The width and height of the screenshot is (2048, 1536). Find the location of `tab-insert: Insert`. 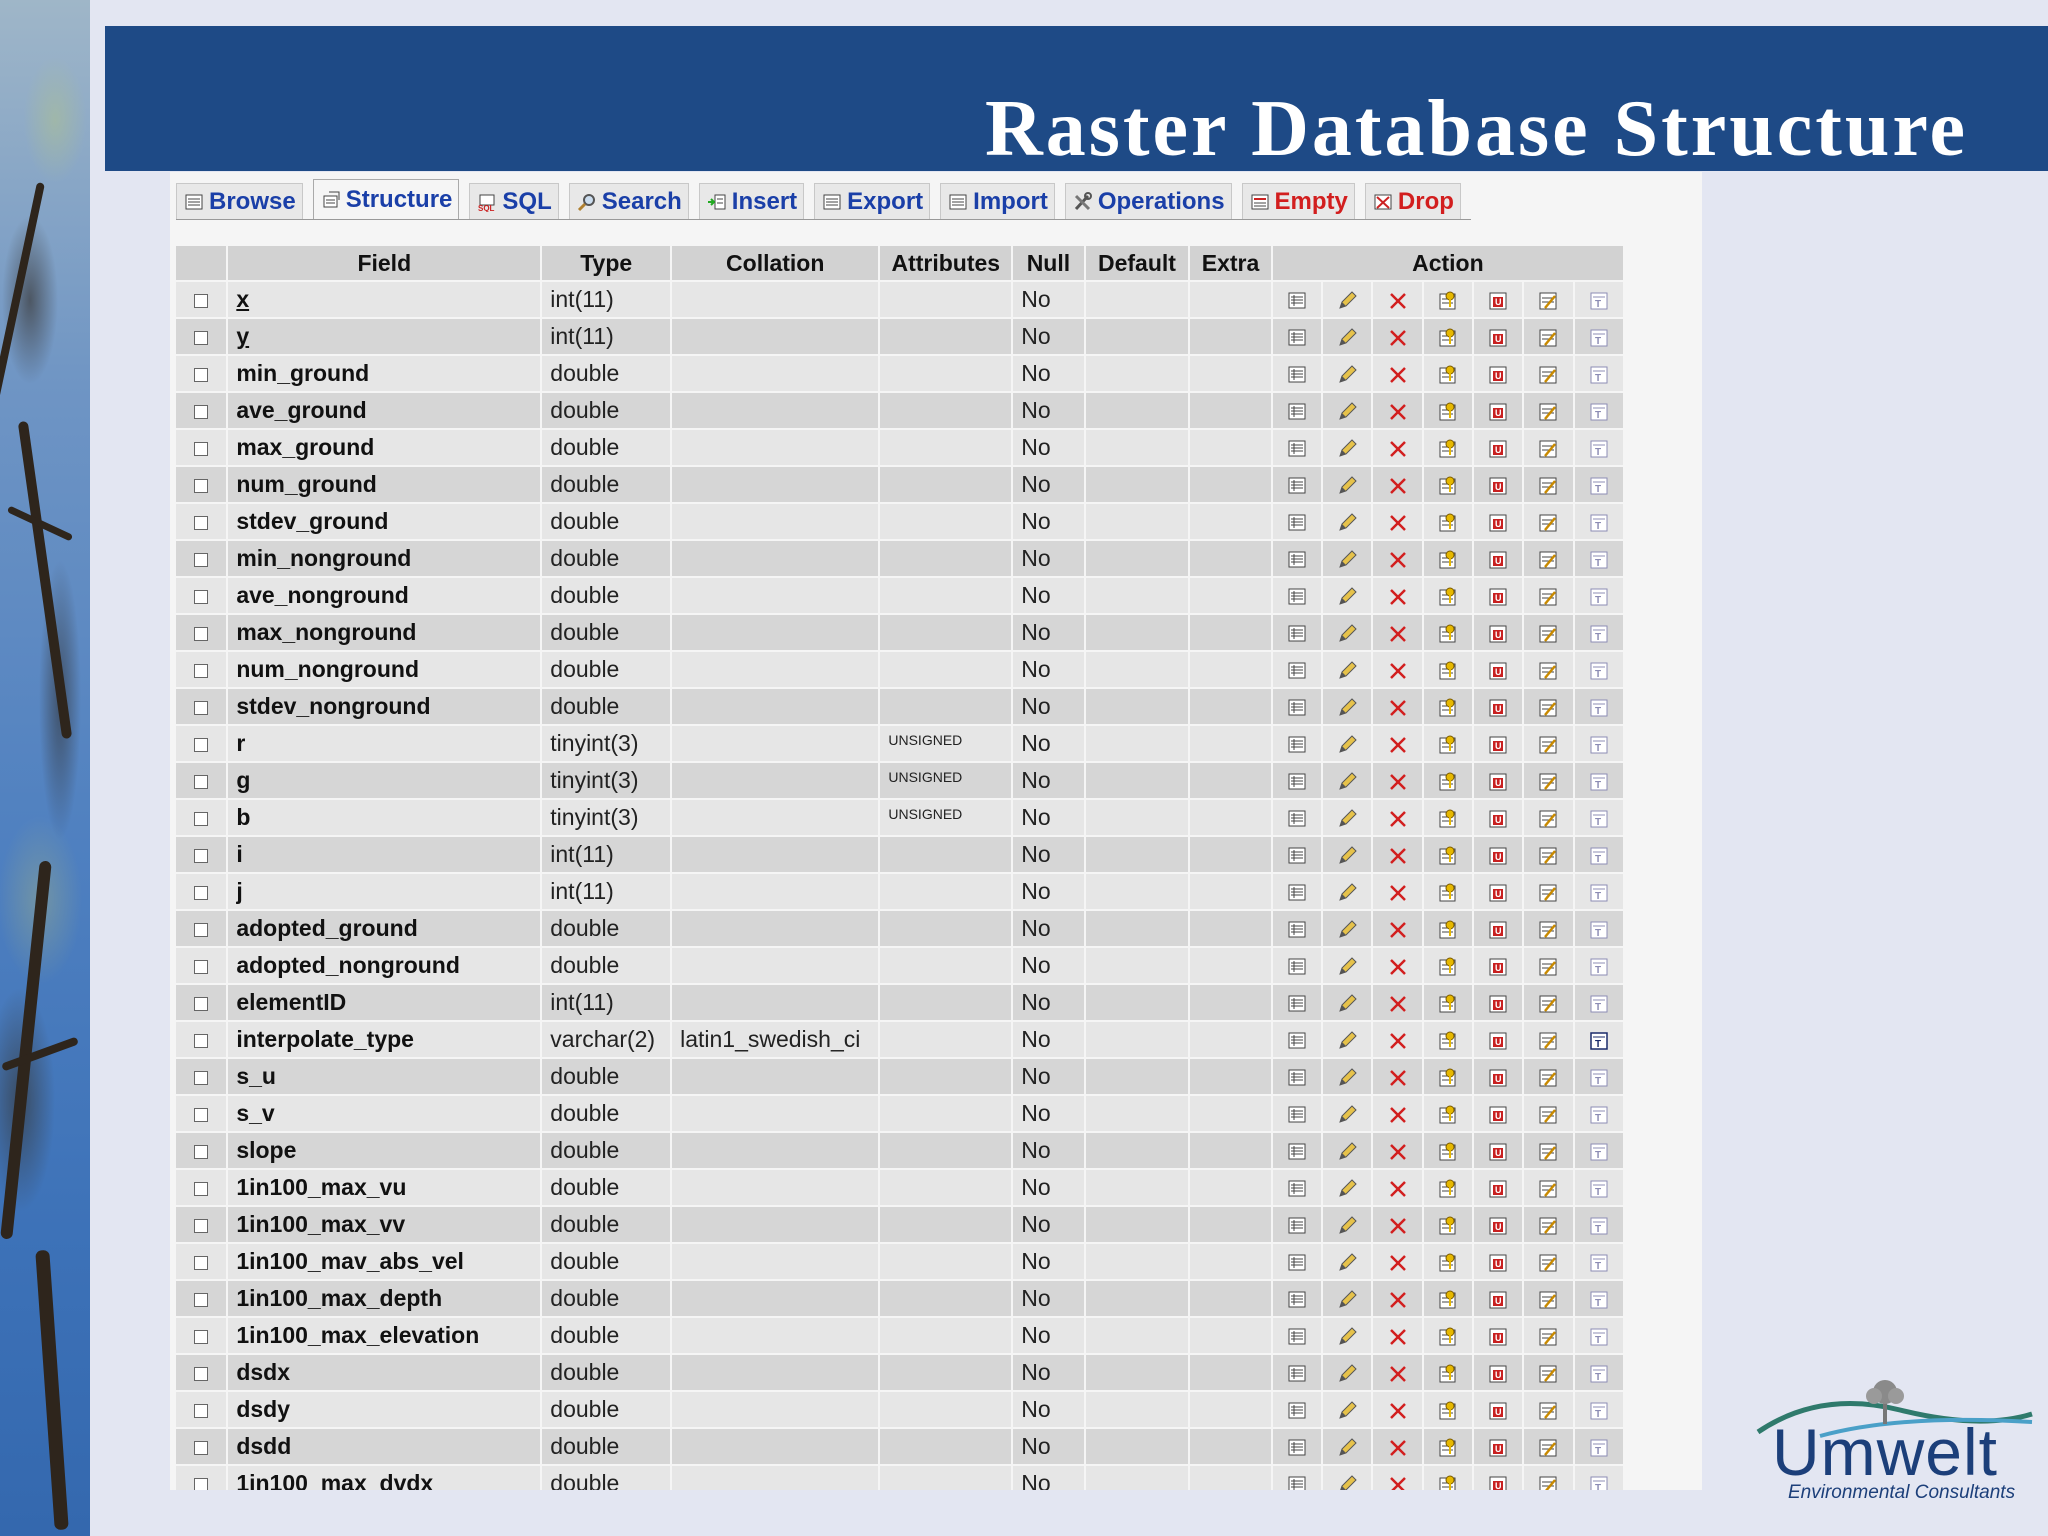

tab-insert: Insert is located at coordinates (751, 201).